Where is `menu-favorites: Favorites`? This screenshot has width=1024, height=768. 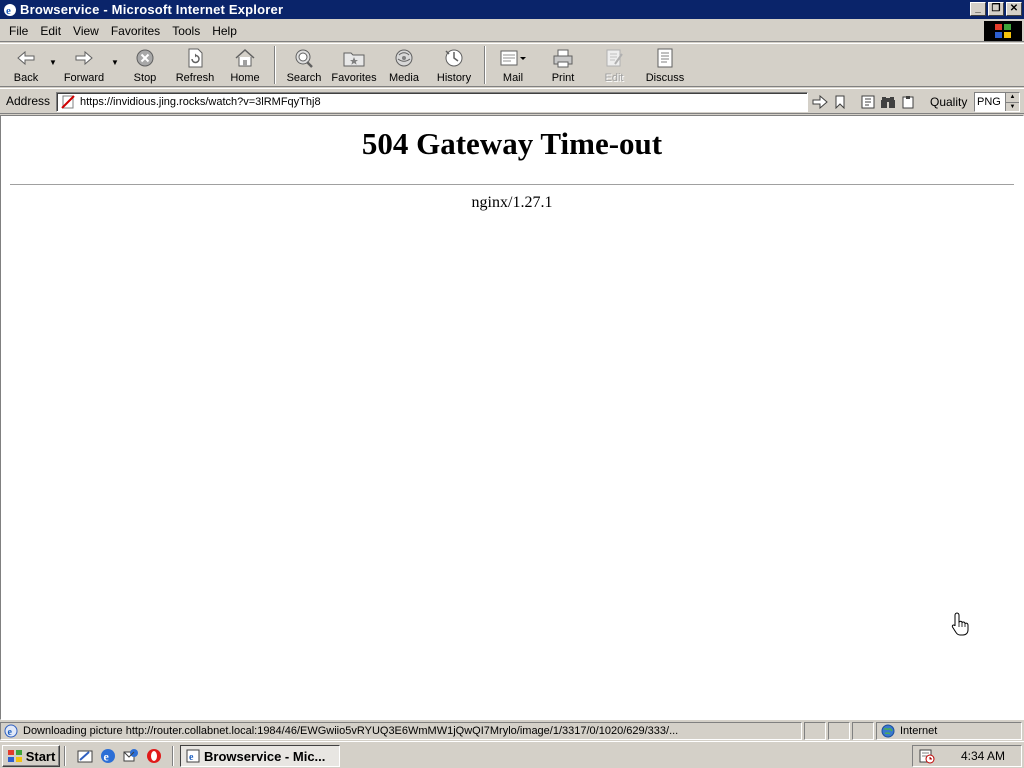 menu-favorites: Favorites is located at coordinates (135, 31).